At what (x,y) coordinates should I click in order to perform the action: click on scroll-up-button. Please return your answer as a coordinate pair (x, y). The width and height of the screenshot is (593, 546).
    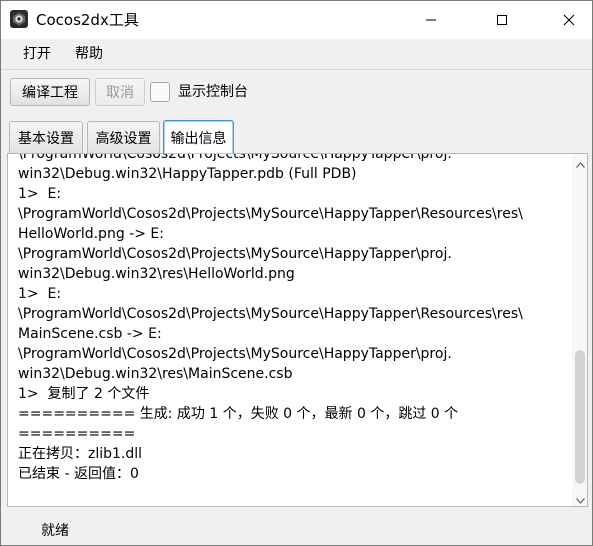
    Looking at the image, I should click on (579, 163).